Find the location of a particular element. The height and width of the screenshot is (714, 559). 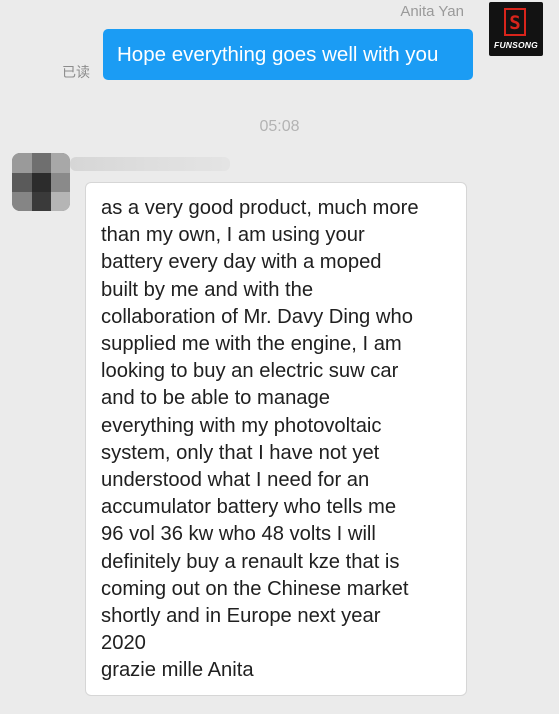

message-line: shortly and in Europe next year is located at coordinates (241, 616).